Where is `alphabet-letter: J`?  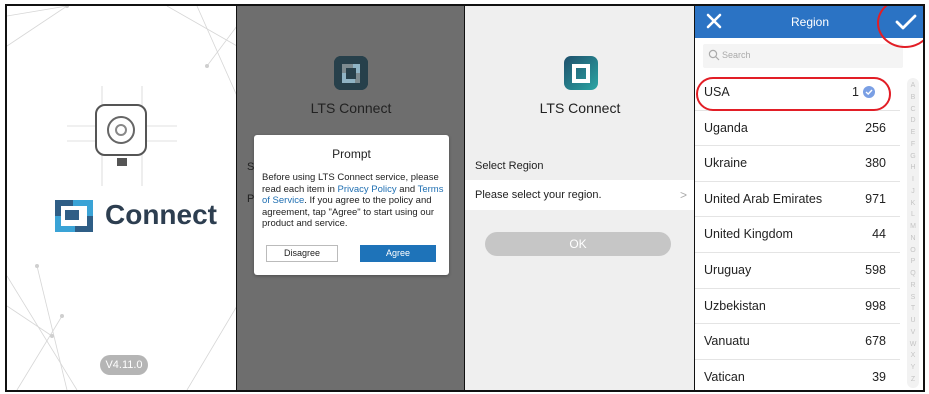
alphabet-letter: J is located at coordinates (913, 192).